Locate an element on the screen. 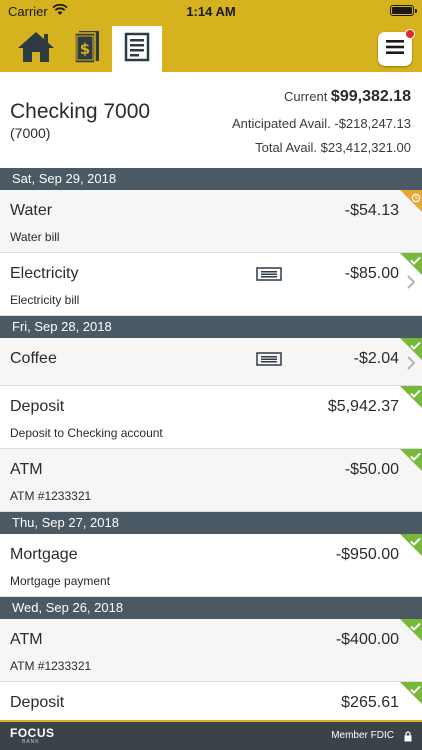 The image size is (422, 750). transaction-description: Electricity bill is located at coordinates (45, 300).